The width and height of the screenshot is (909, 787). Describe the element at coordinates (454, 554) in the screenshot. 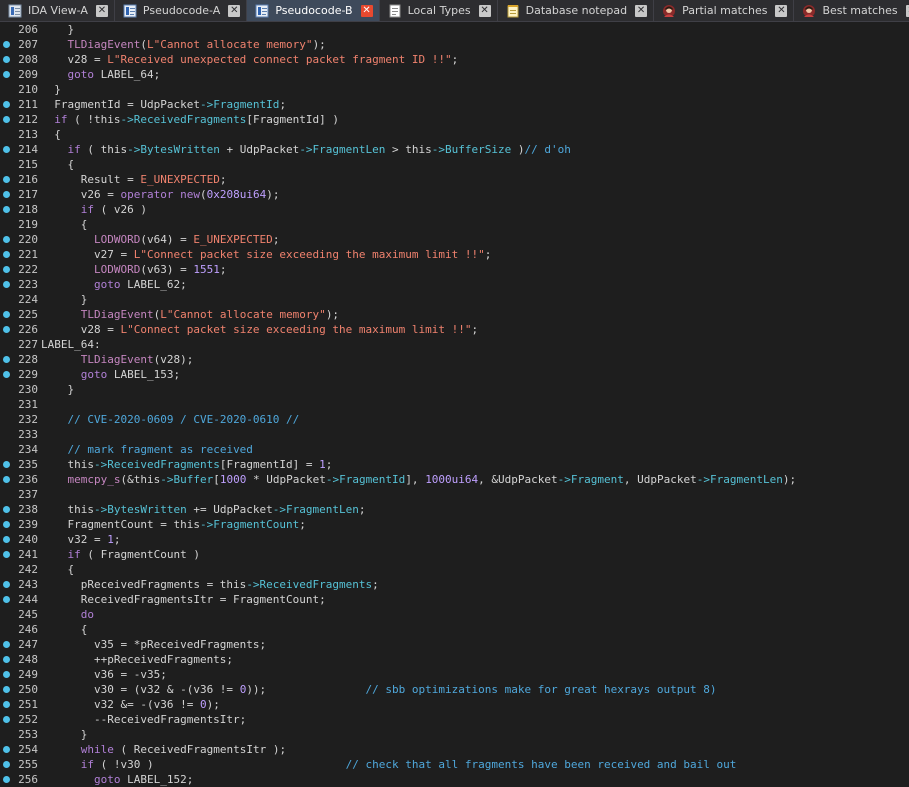

I see `code-line: 241 if ( FragmentCount )` at that location.